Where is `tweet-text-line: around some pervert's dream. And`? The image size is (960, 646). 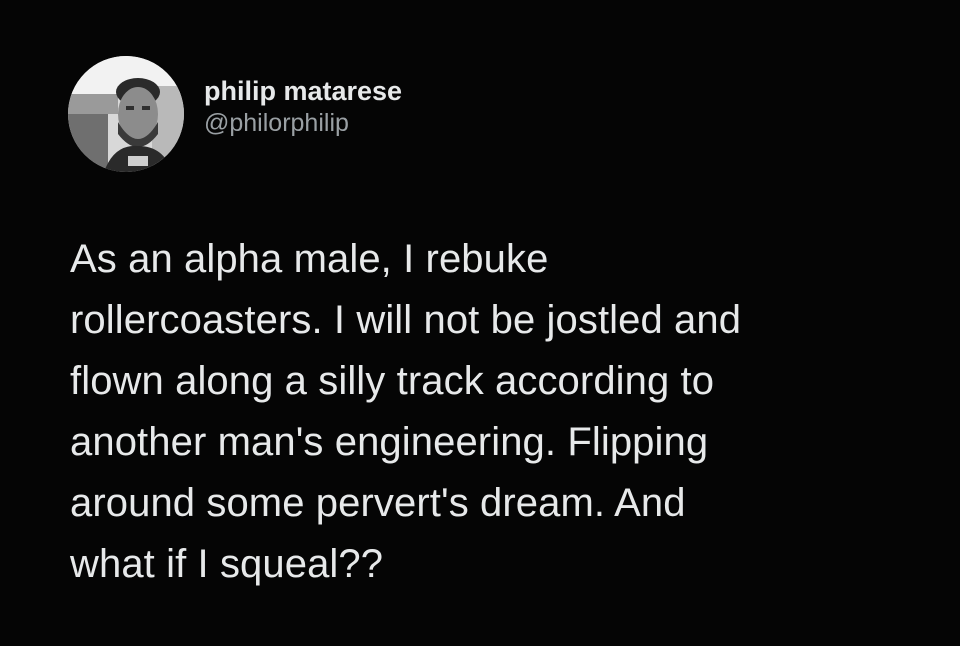
tweet-text-line: around some pervert's dream. And is located at coordinates (378, 503).